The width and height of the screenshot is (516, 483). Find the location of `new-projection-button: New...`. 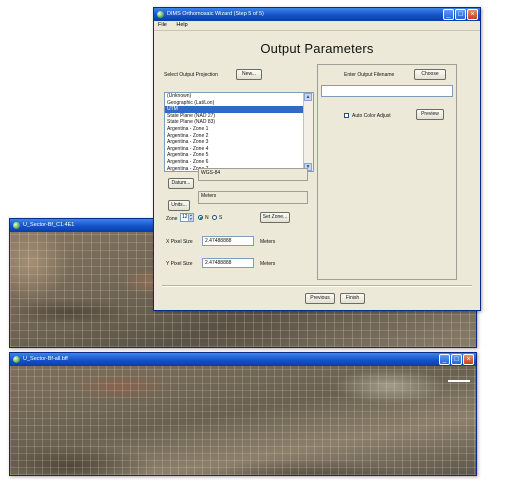

new-projection-button: New... is located at coordinates (249, 74).